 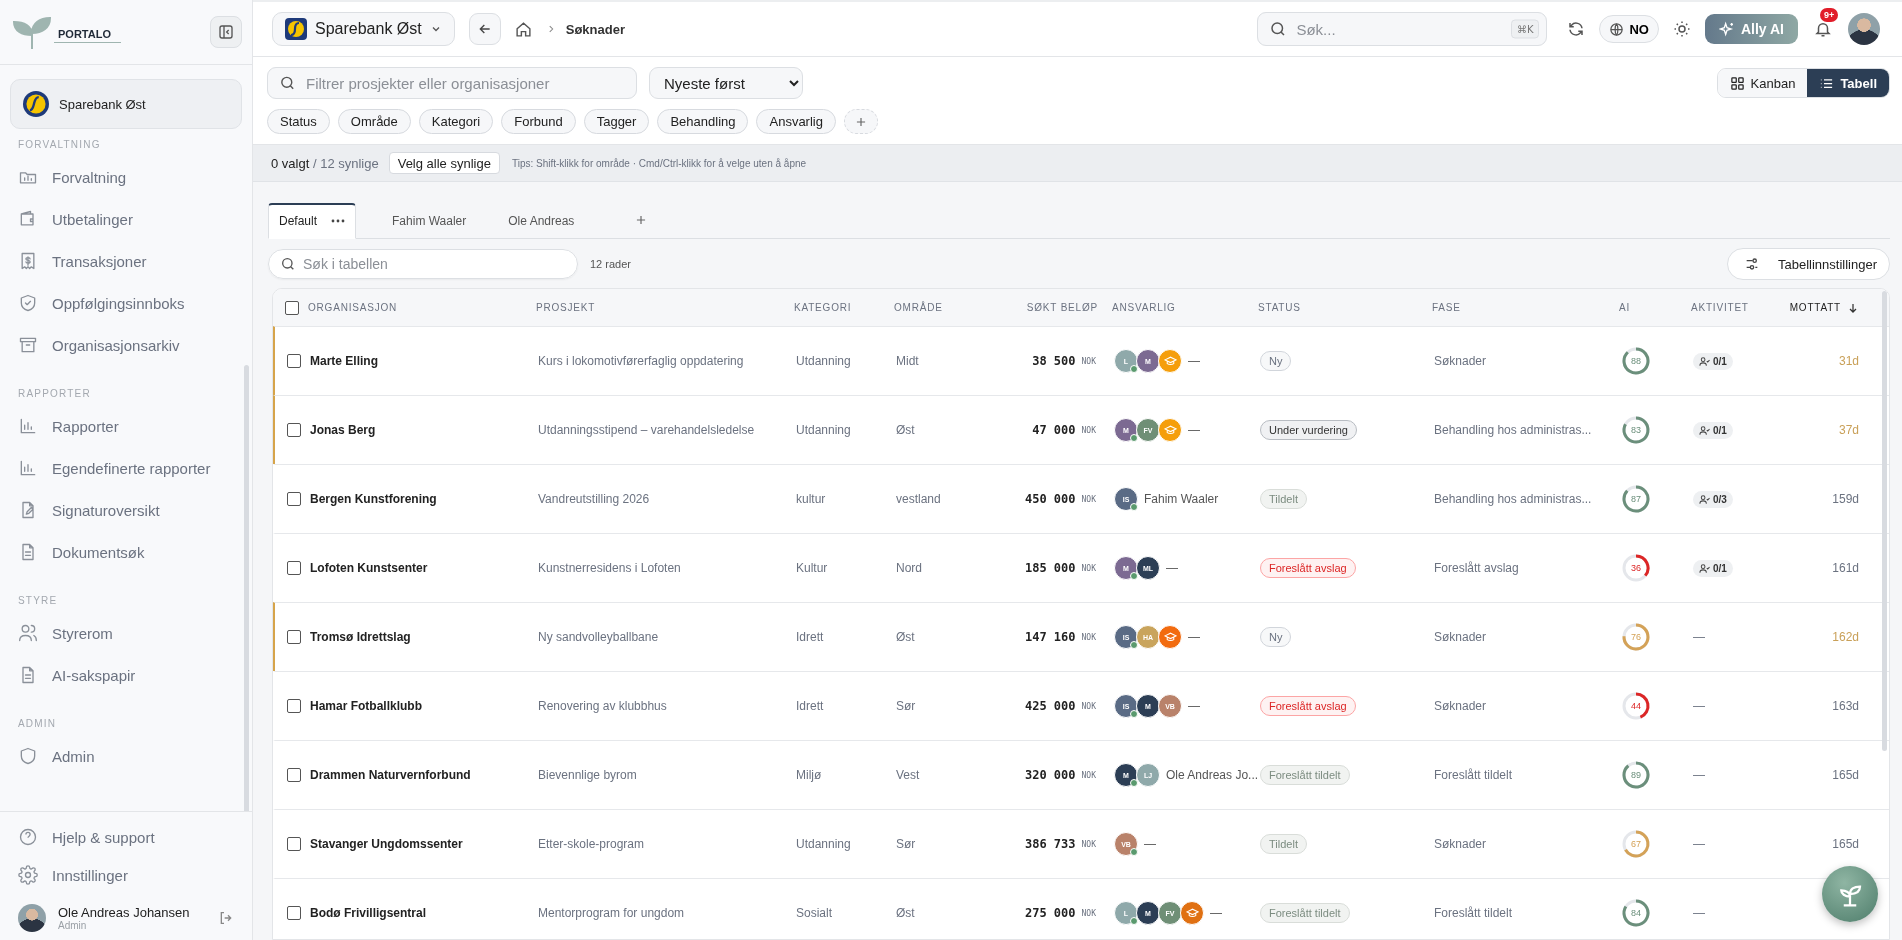 I want to click on column-header: PROSJEKT, so click(x=566, y=307).